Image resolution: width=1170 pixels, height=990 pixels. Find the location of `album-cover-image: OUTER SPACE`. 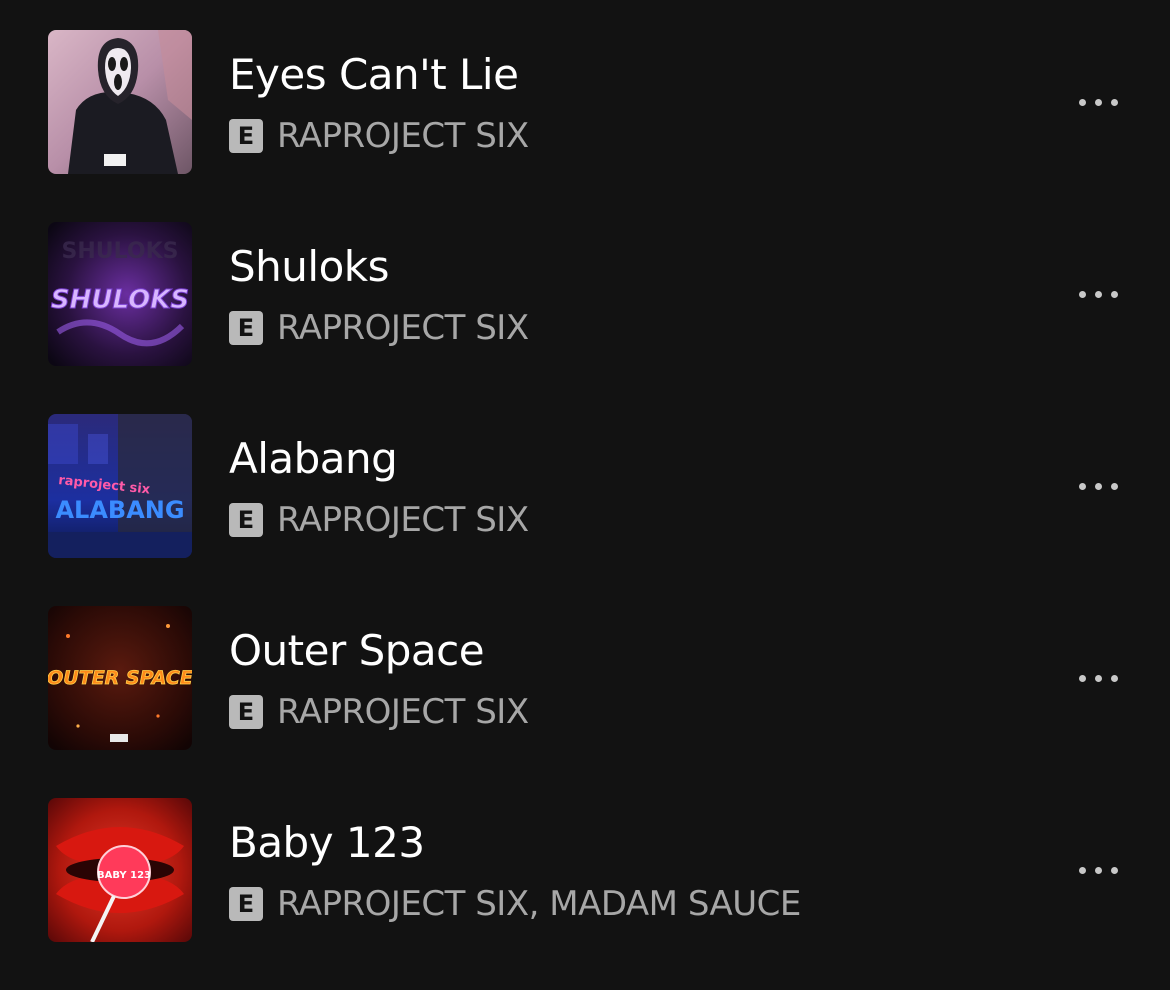

album-cover-image: OUTER SPACE is located at coordinates (120, 678).